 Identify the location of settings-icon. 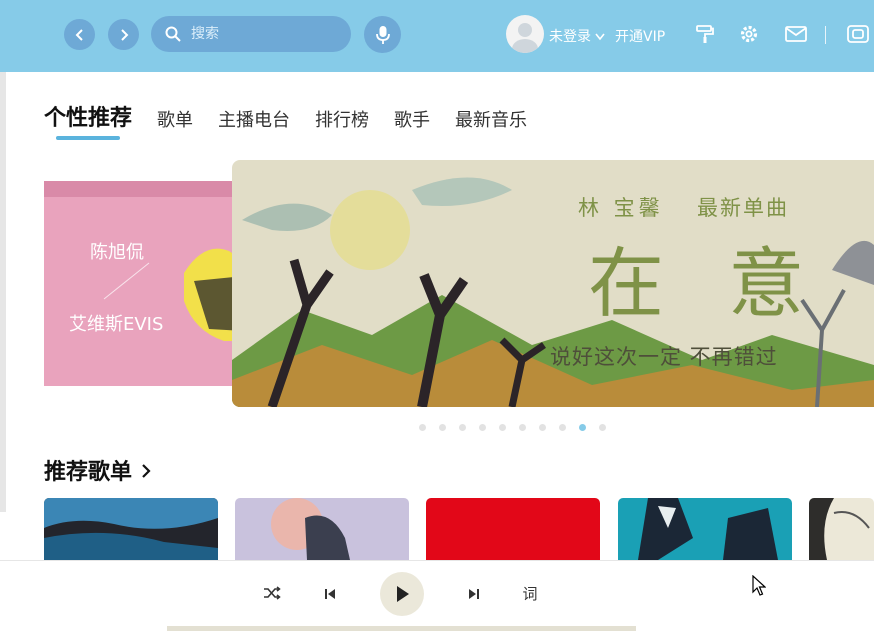
(749, 34).